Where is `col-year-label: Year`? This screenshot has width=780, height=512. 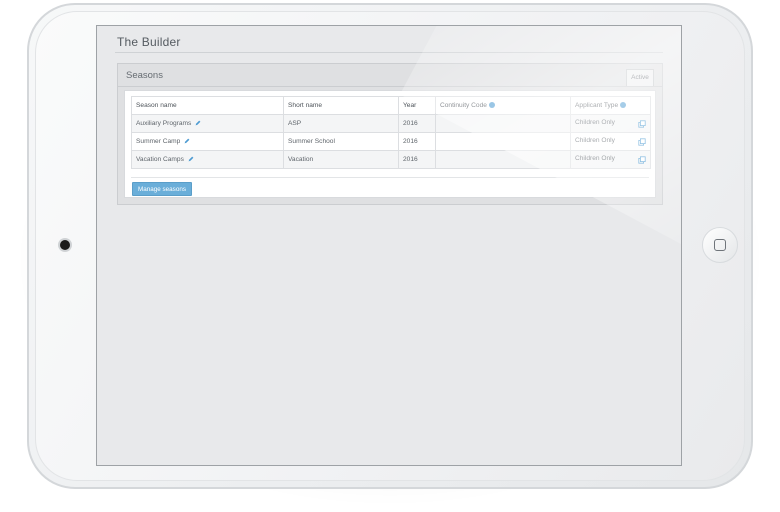
col-year-label: Year is located at coordinates (410, 105).